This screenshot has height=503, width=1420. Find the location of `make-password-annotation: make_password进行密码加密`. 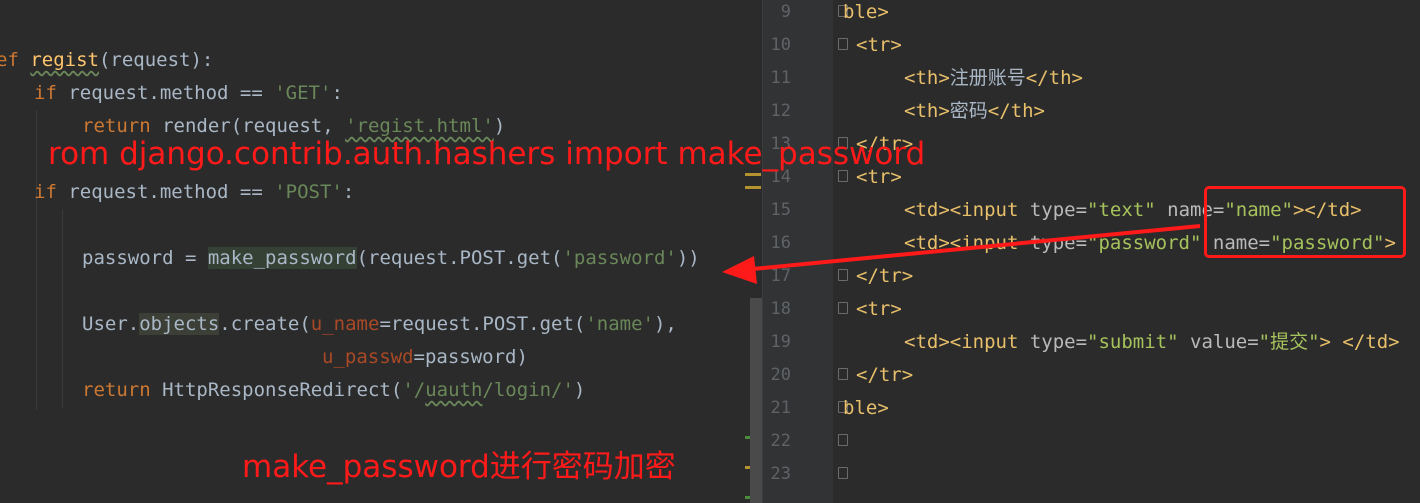

make-password-annotation: make_password进行密码加密 is located at coordinates (459, 467).